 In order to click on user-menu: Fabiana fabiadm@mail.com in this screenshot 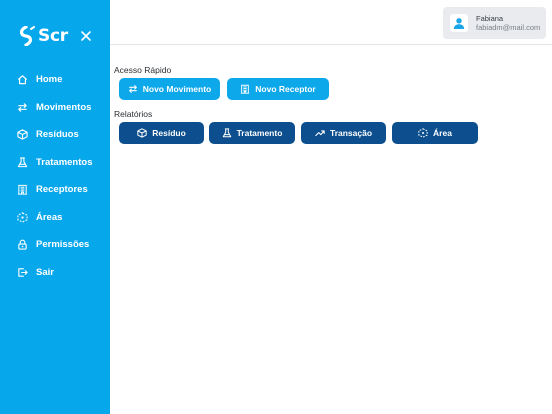, I will do `click(494, 23)`.